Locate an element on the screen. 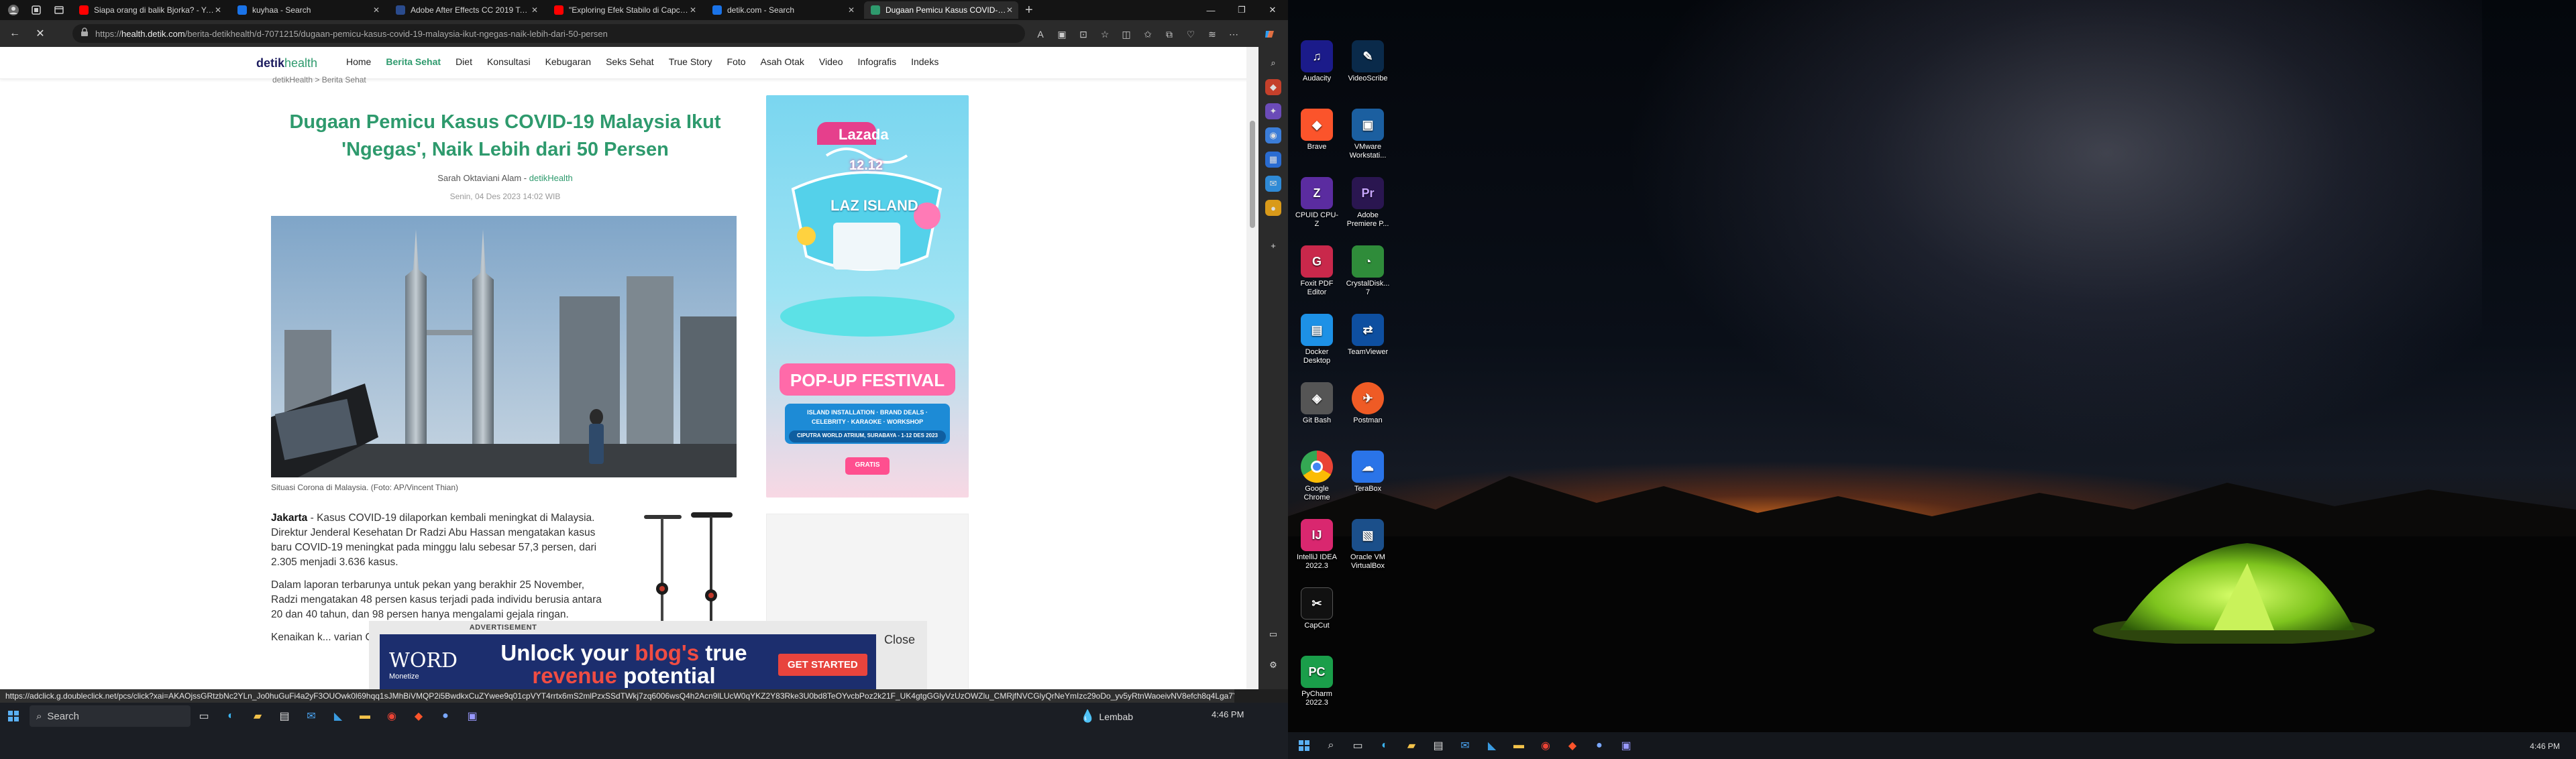 Image resolution: width=2576 pixels, height=759 pixels. tab-youtube-bjorka: Siapa orang di balik Bjorka? - Yo... ✕ is located at coordinates (149, 10).